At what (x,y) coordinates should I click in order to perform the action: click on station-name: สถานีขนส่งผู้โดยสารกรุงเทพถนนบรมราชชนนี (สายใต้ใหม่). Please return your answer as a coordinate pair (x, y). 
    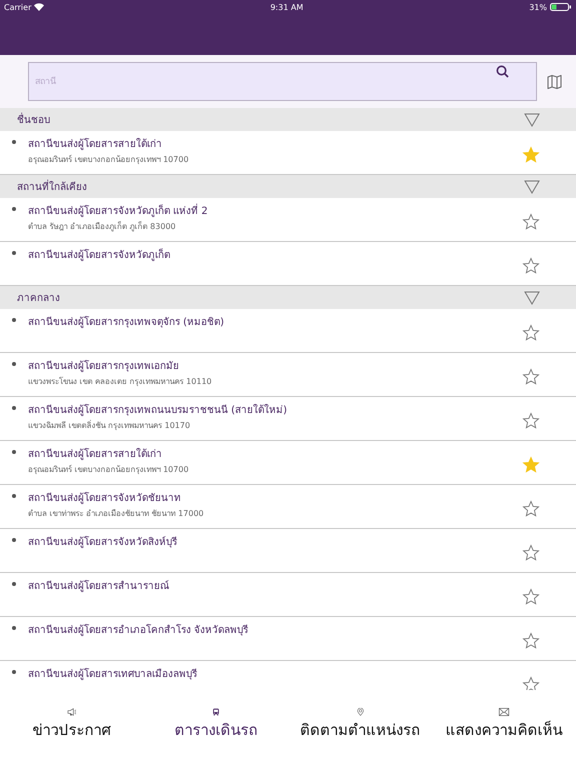
    Looking at the image, I should click on (158, 410).